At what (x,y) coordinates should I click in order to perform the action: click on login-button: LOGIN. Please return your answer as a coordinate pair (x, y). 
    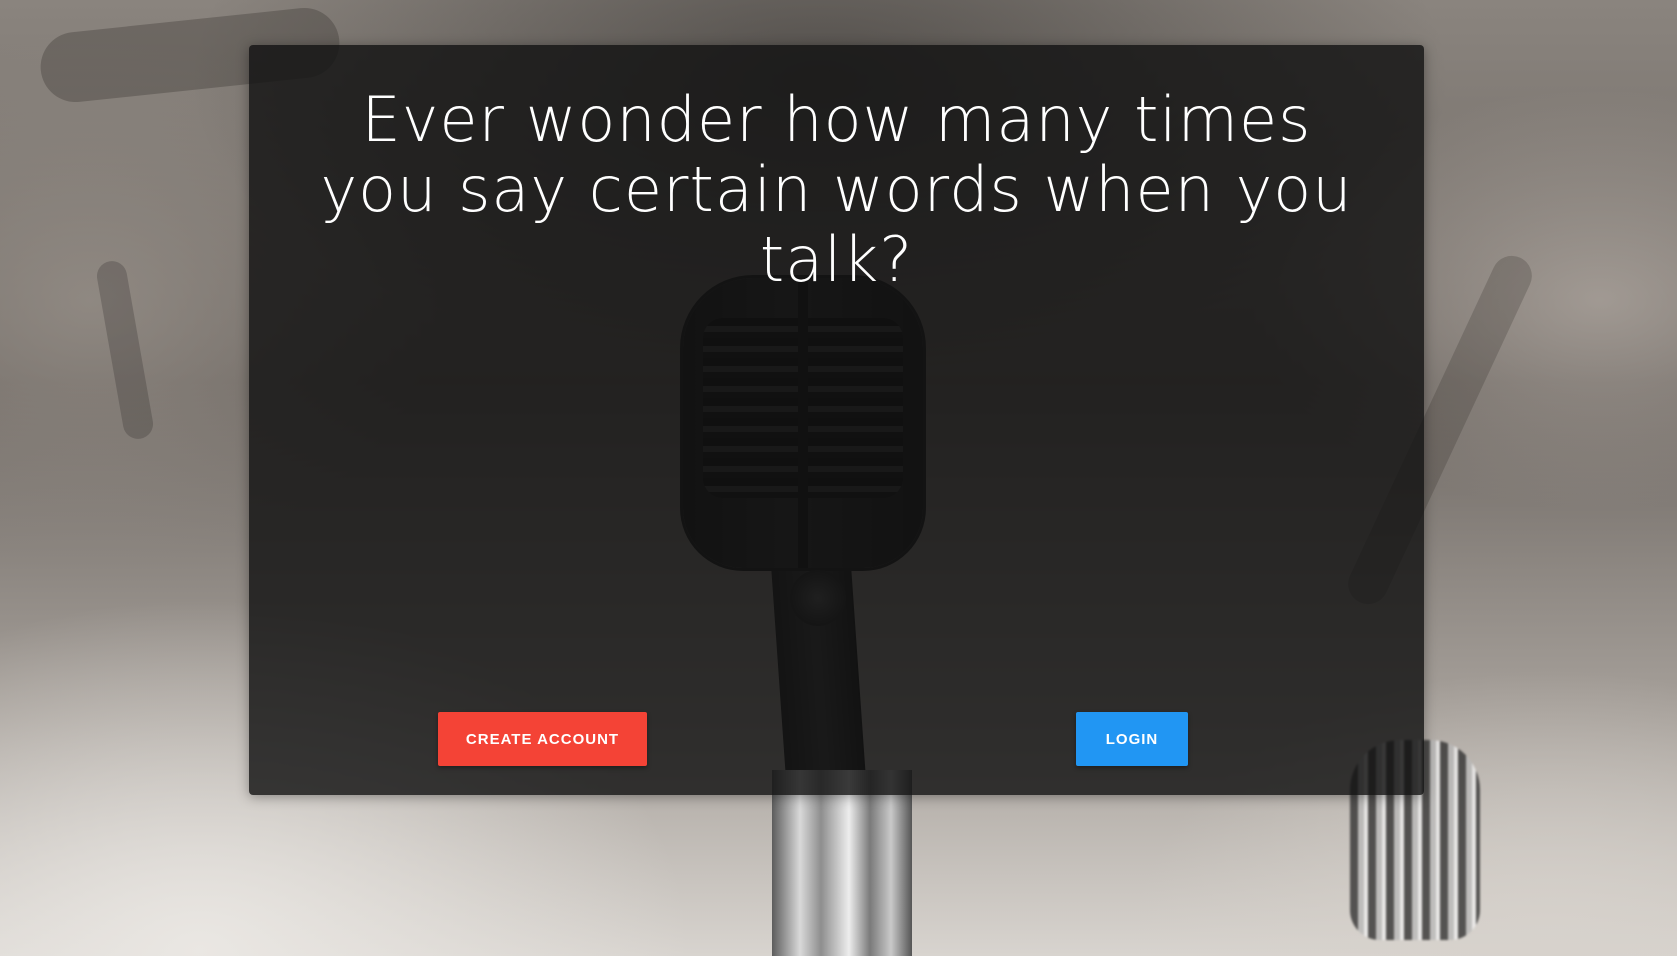
    Looking at the image, I should click on (1132, 739).